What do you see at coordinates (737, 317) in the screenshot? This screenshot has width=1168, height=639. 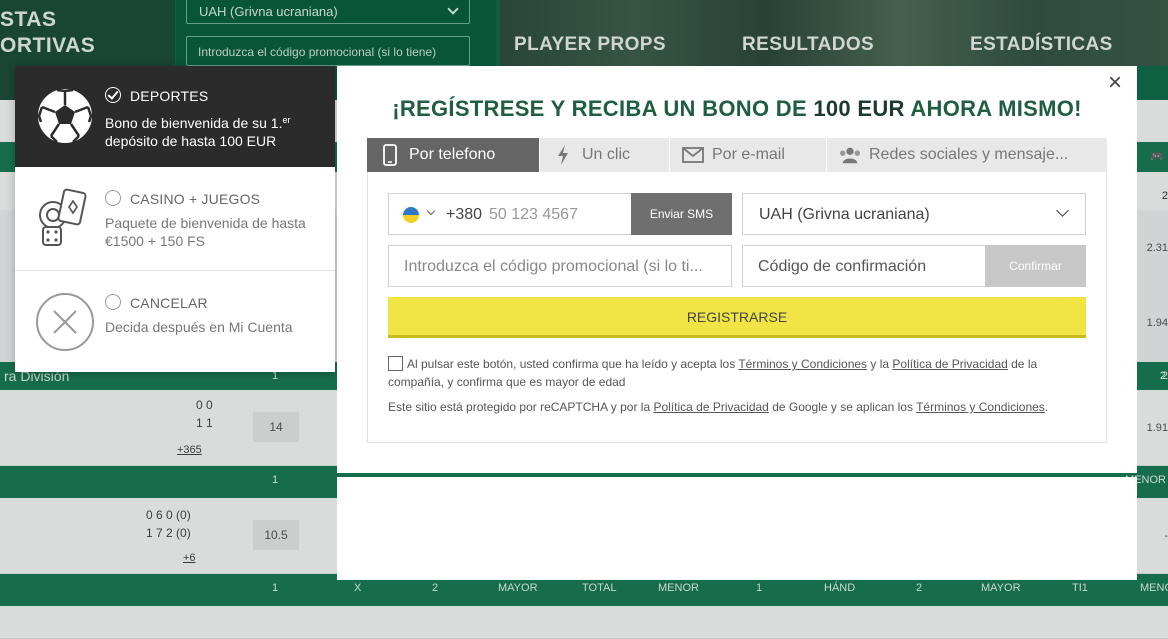 I see `register-button: REGISTRARSE` at bounding box center [737, 317].